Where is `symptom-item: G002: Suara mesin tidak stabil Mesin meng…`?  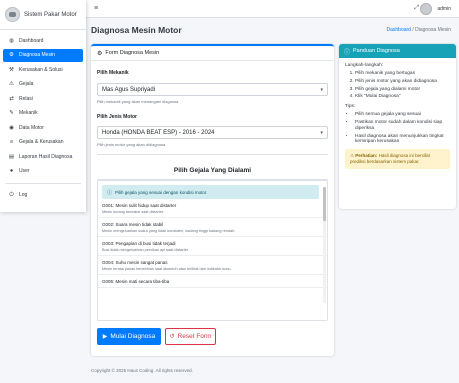 symptom-item: G002: Suara mesin tidak stabil Mesin meng… is located at coordinates (212, 227).